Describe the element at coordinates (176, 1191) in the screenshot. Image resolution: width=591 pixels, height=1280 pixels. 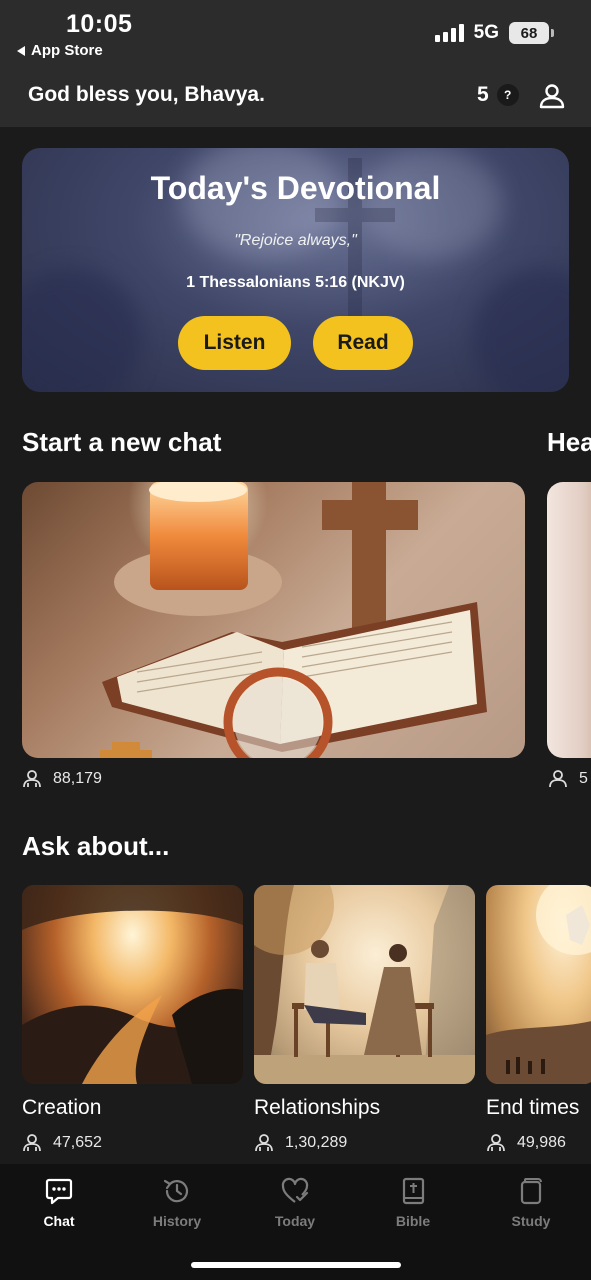
I see `history-icon` at that location.